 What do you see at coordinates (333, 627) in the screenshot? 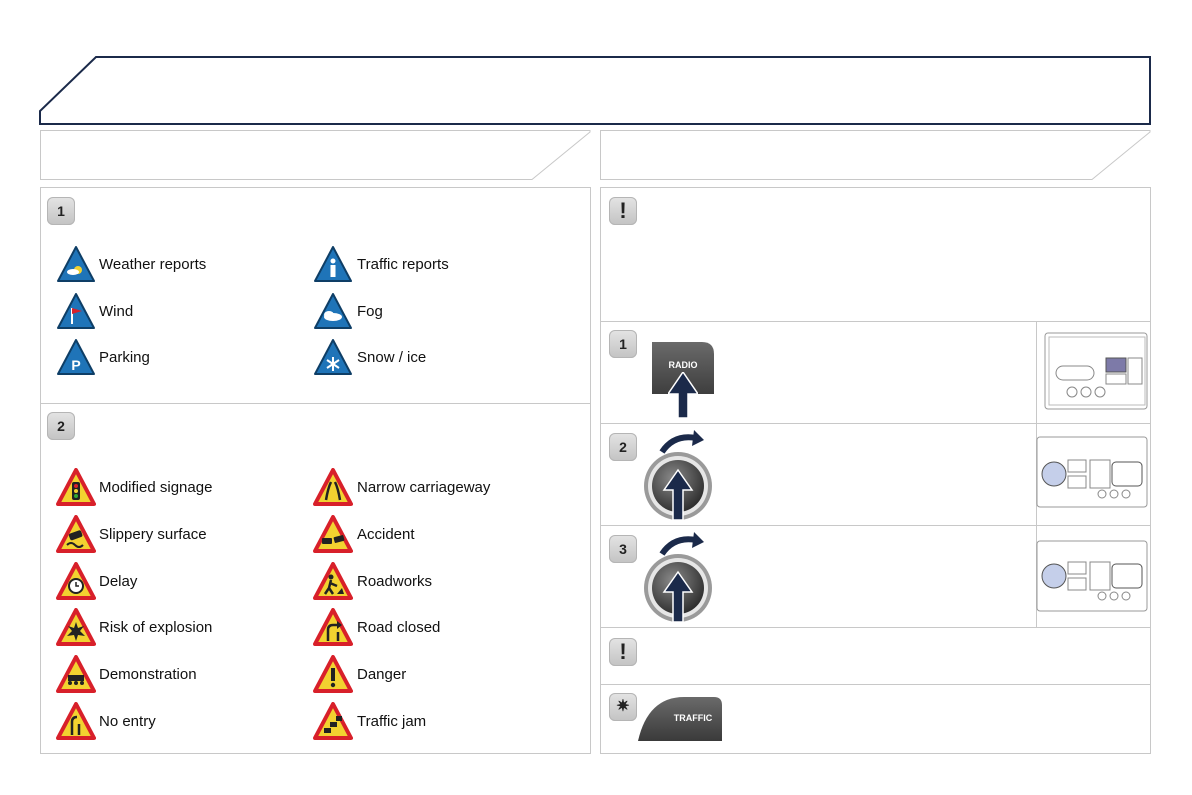
I see `road-closed-icon` at bounding box center [333, 627].